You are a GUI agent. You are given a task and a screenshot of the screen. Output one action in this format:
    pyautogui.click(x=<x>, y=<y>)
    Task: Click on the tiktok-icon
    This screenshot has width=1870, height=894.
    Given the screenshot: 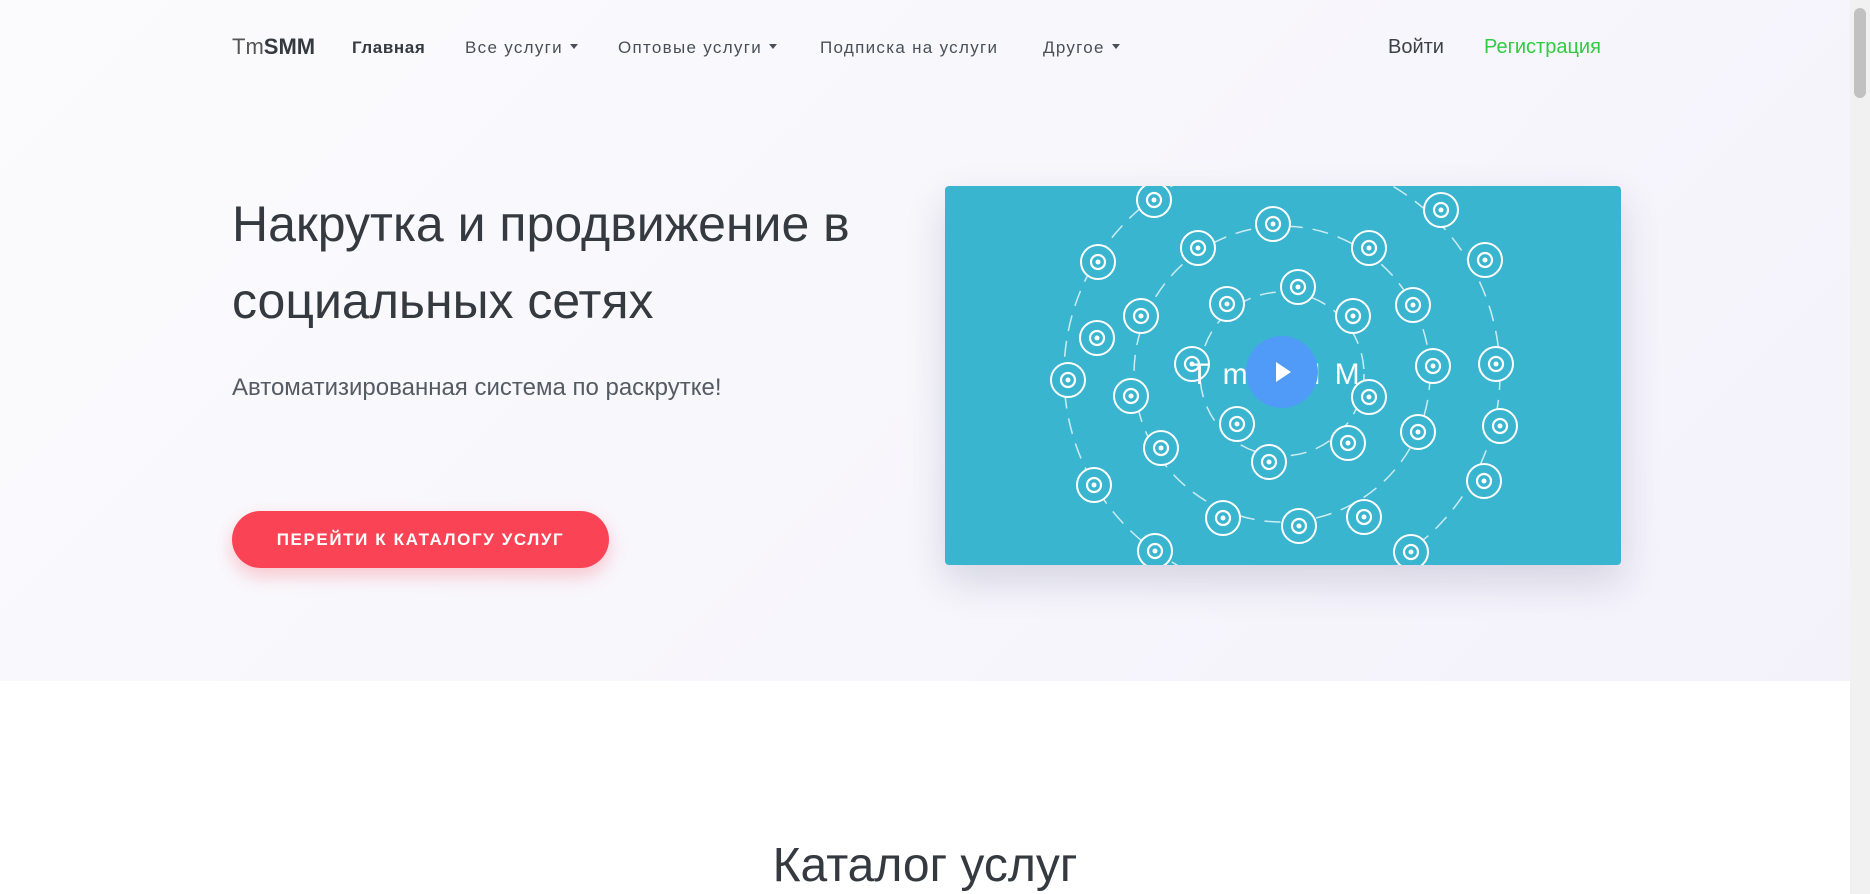 What is the action you would take?
    pyautogui.click(x=1154, y=202)
    